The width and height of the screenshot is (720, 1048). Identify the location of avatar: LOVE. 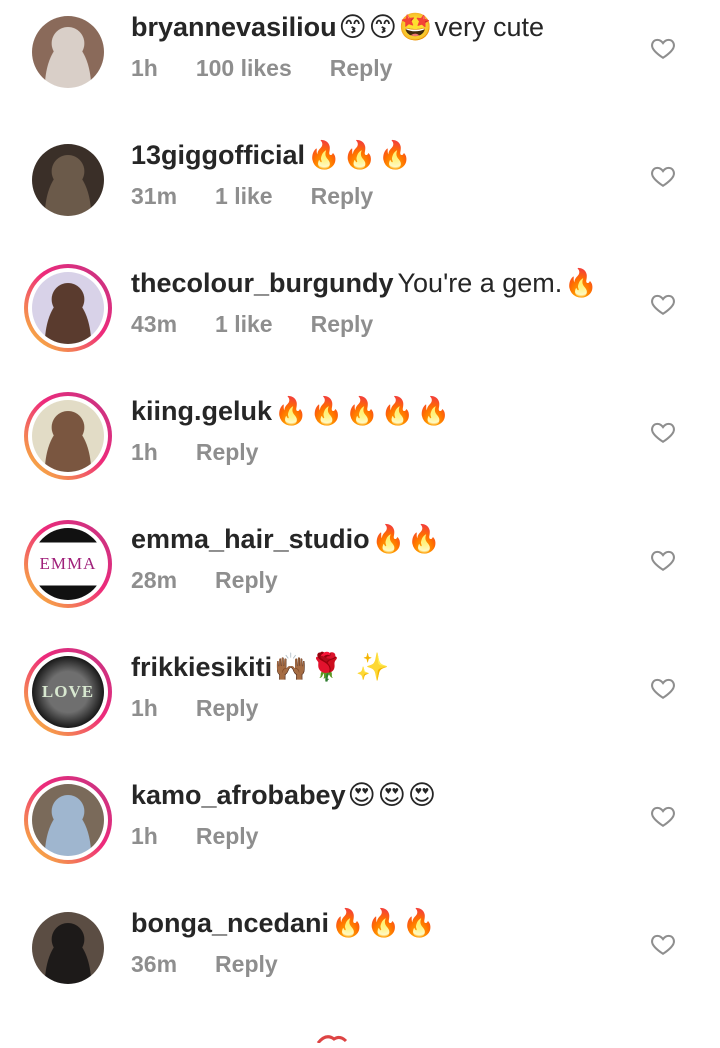
(68, 692).